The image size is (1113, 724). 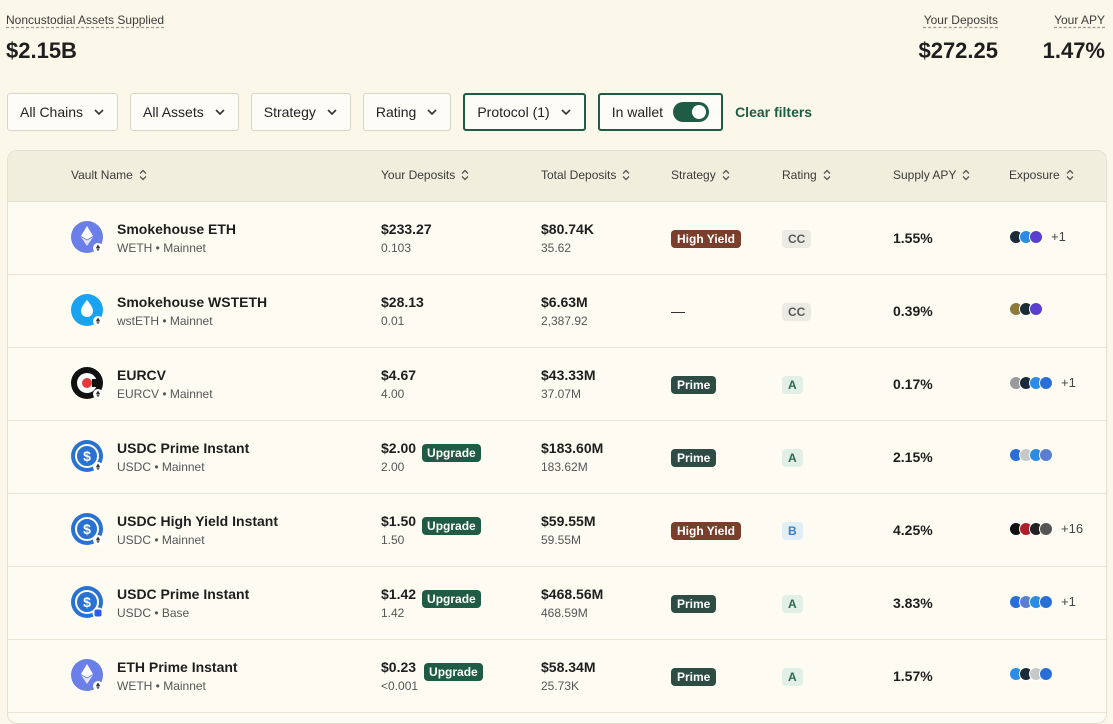 What do you see at coordinates (913, 311) in the screenshot?
I see `supply-apy-value: 0.39%` at bounding box center [913, 311].